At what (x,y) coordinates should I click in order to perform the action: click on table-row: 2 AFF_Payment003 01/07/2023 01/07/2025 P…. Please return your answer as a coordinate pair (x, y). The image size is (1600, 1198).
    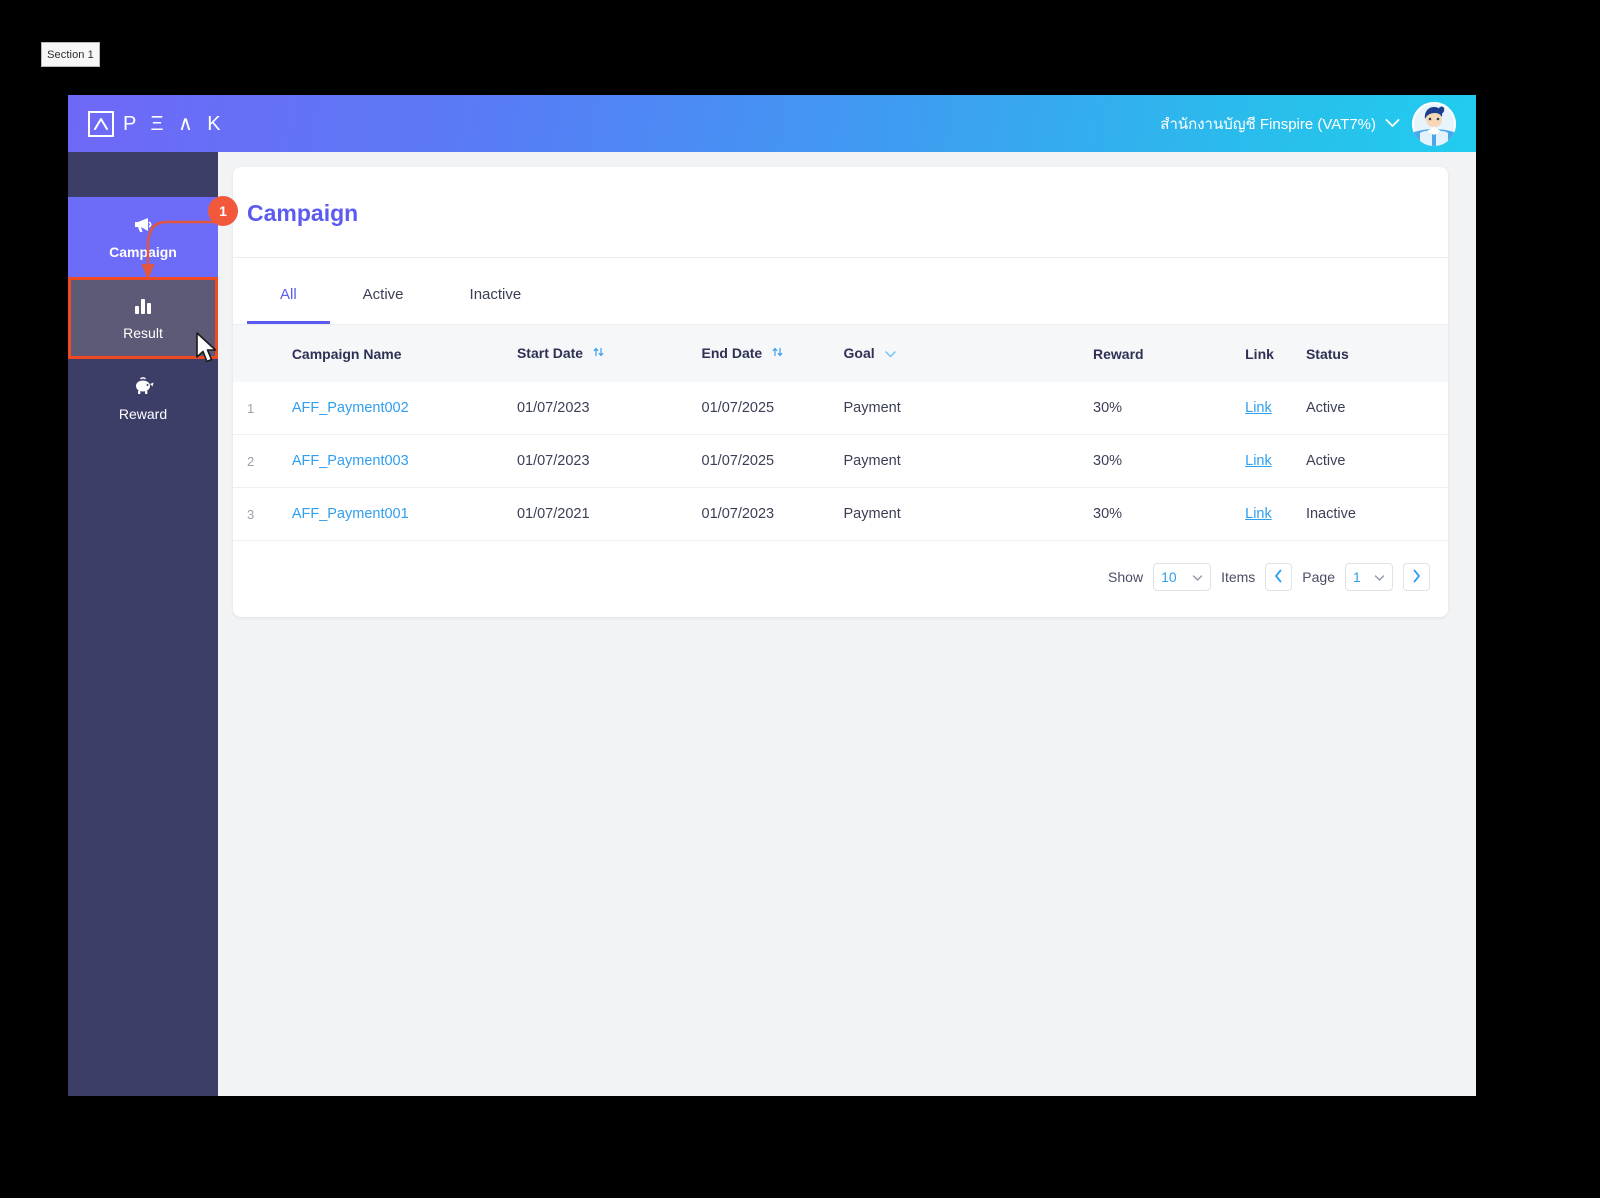
    Looking at the image, I should click on (840, 461).